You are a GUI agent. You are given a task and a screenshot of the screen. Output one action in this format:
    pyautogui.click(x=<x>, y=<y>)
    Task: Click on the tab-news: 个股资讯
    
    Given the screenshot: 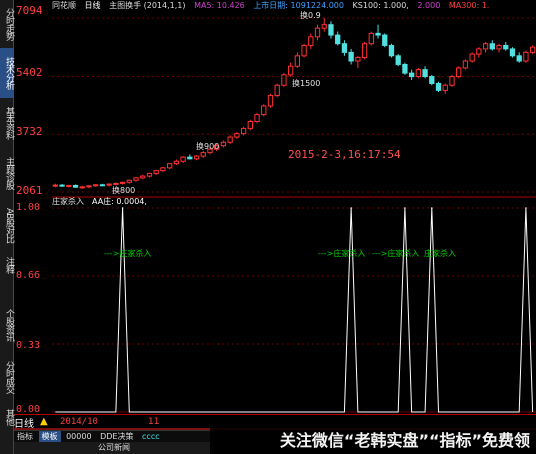 What is the action you would take?
    pyautogui.click(x=7, y=325)
    